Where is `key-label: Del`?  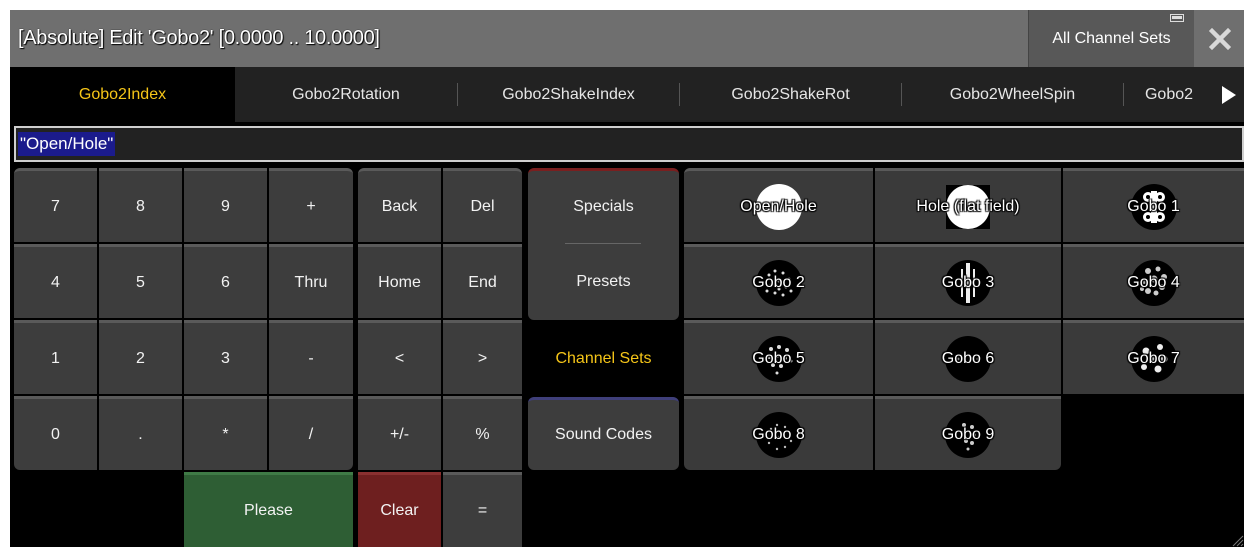
key-label: Del is located at coordinates (482, 206).